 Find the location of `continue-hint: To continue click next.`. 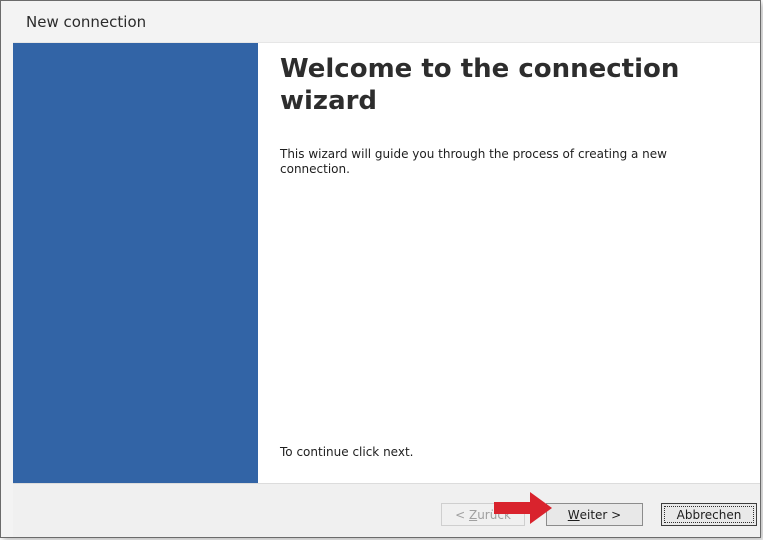

continue-hint: To continue click next. is located at coordinates (347, 452).